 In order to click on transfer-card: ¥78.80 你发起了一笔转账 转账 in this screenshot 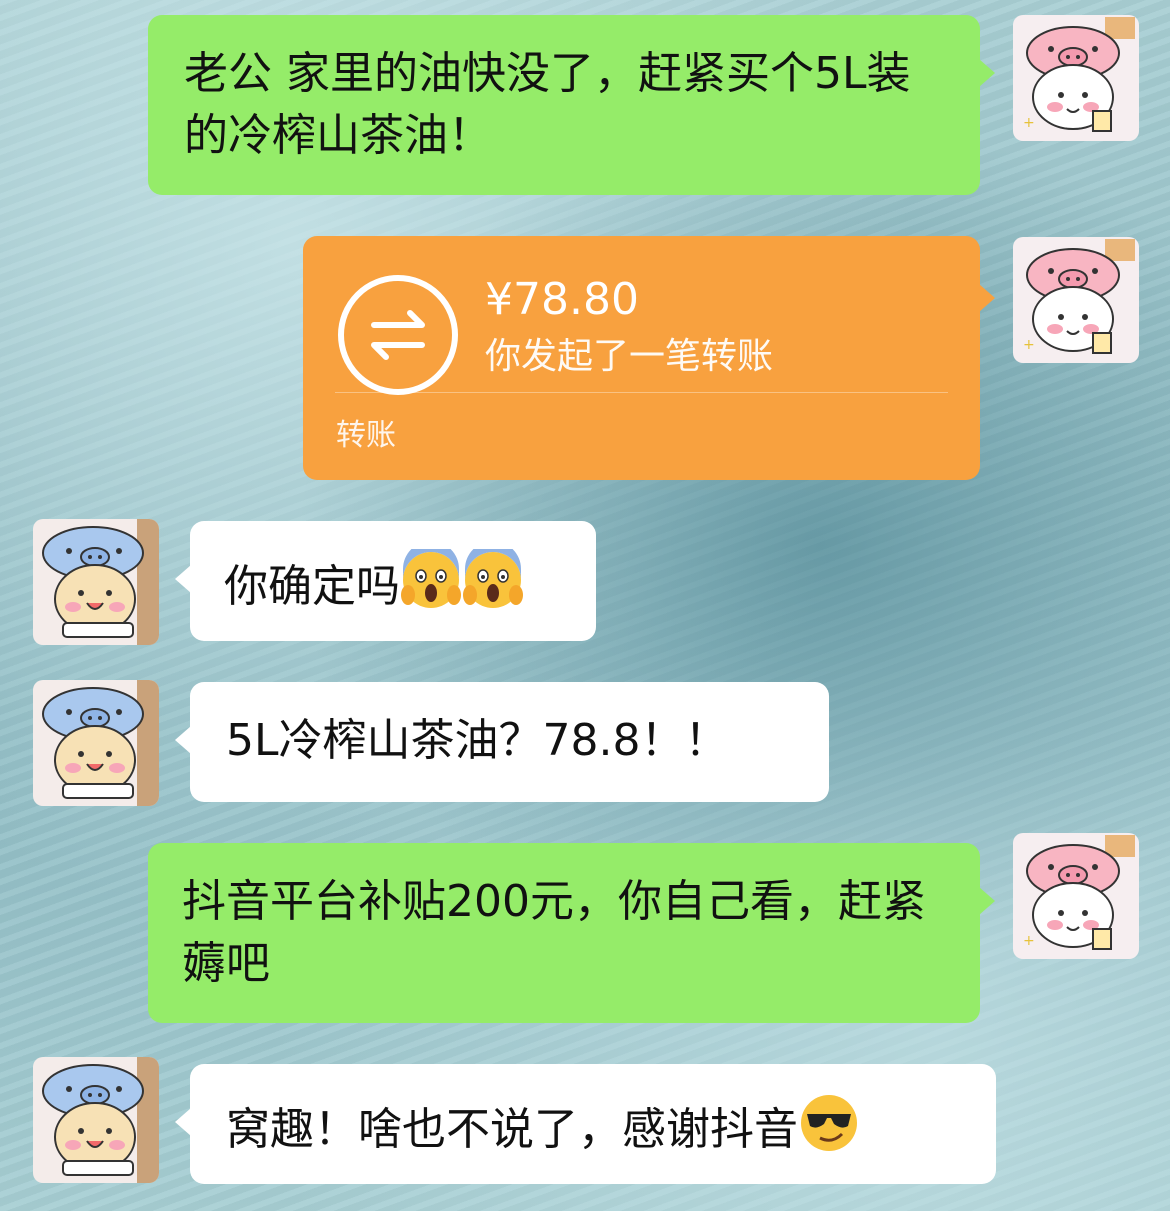, I will do `click(649, 358)`.